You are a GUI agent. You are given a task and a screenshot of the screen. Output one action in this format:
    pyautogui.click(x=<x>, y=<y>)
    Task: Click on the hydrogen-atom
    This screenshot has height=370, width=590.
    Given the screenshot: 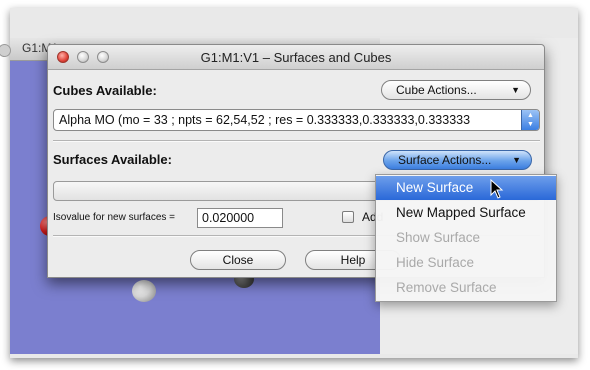 What is the action you would take?
    pyautogui.click(x=144, y=291)
    